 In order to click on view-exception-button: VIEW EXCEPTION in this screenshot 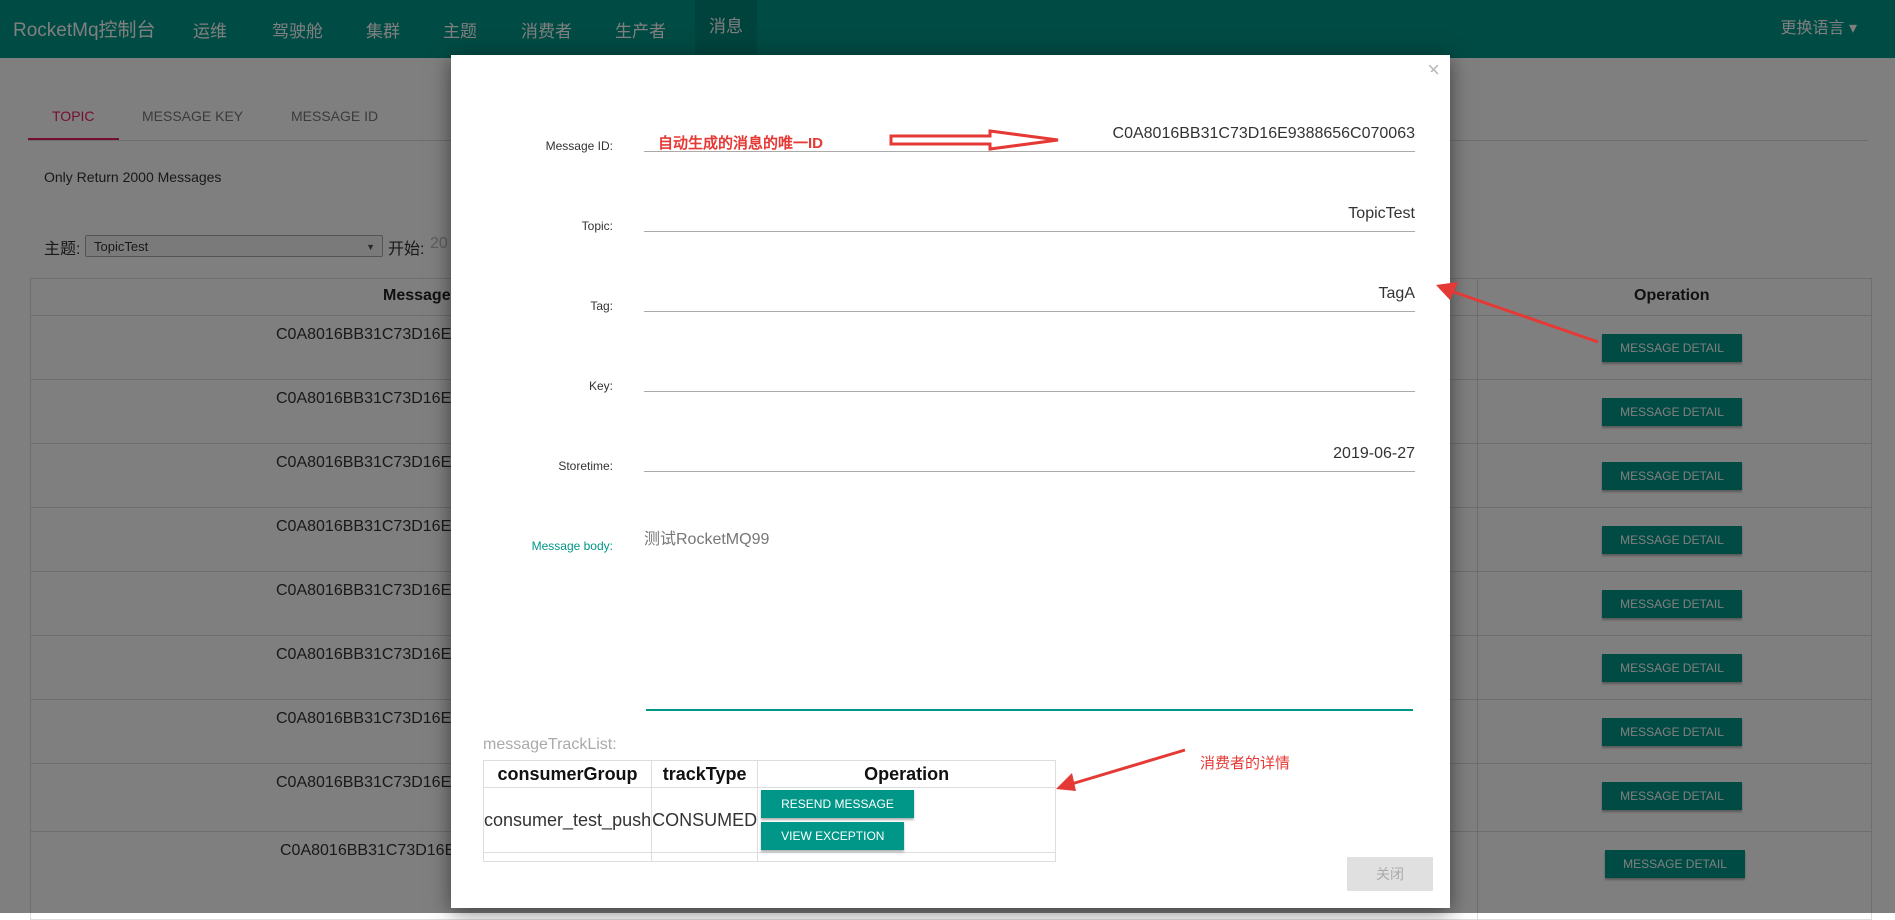, I will do `click(833, 836)`.